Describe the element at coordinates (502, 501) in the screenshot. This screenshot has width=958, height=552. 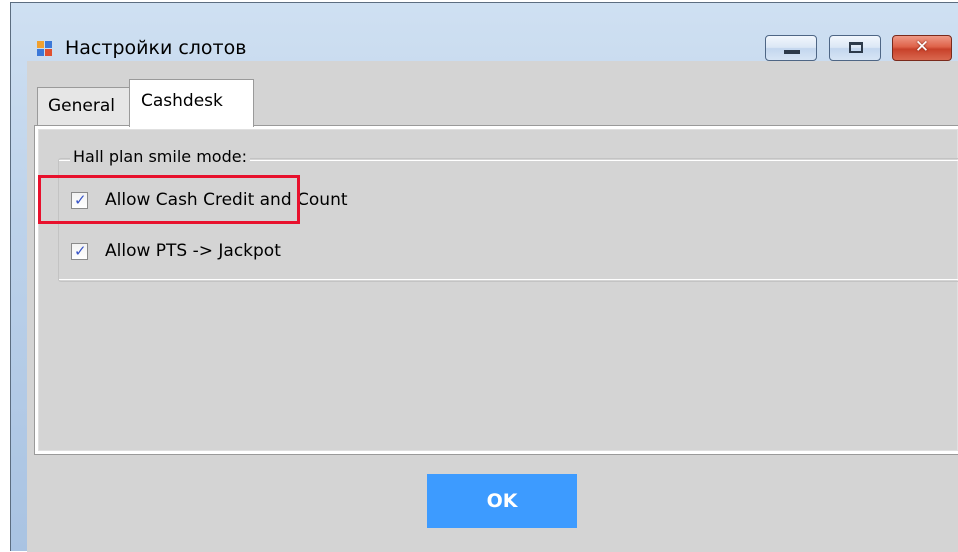
I see `ok-button: OK` at that location.